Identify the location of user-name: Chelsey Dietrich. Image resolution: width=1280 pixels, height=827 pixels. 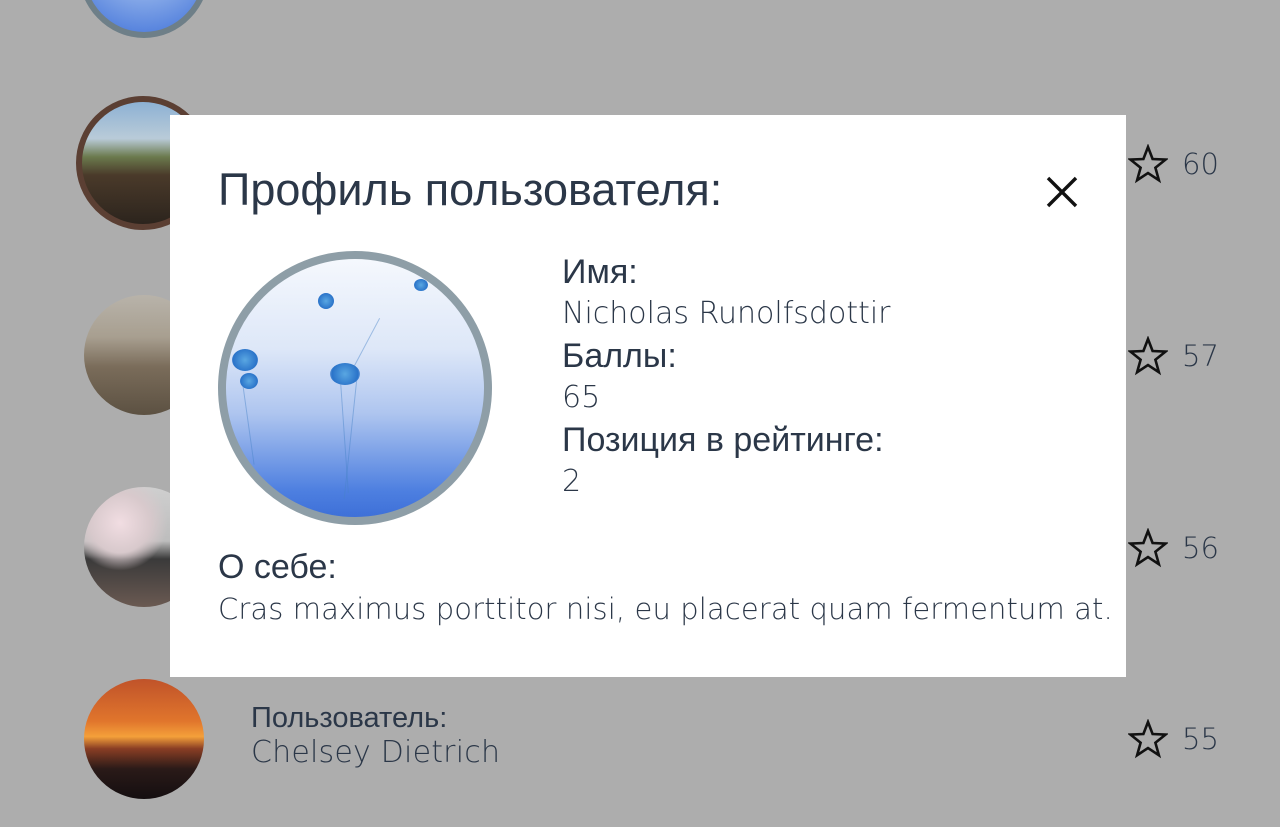
(376, 752).